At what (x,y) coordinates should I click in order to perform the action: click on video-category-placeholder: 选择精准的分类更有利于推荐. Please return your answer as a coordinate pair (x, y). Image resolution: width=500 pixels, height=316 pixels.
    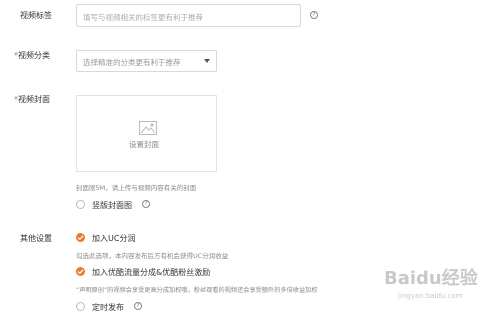
    Looking at the image, I should click on (132, 62).